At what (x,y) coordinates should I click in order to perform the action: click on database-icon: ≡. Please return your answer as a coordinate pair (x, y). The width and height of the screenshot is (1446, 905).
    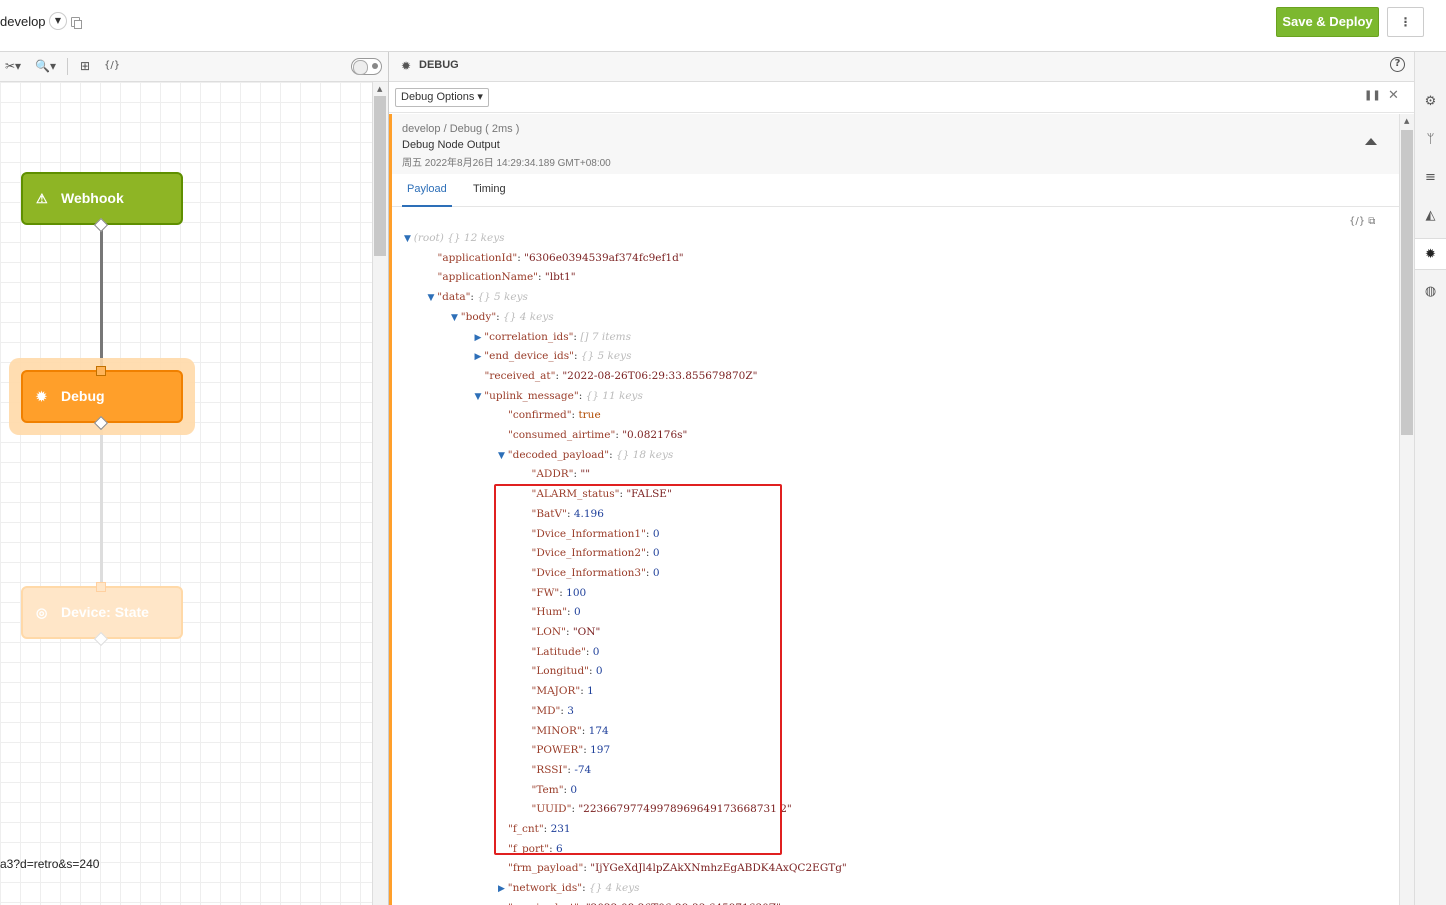
    Looking at the image, I should click on (1430, 178).